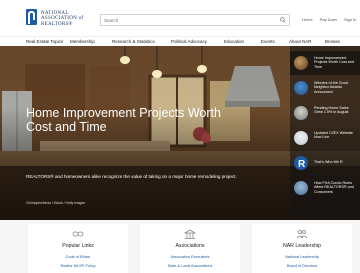  I want to click on realtor-logo-icon, so click(31, 17).